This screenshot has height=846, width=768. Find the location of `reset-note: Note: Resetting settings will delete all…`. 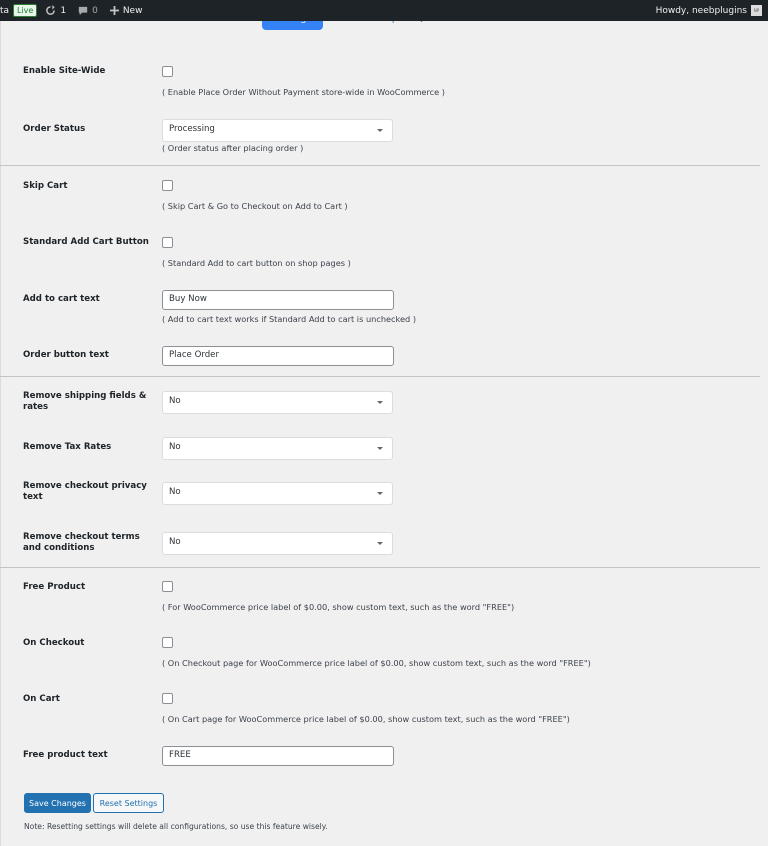

reset-note: Note: Resetting settings will delete all… is located at coordinates (176, 826).